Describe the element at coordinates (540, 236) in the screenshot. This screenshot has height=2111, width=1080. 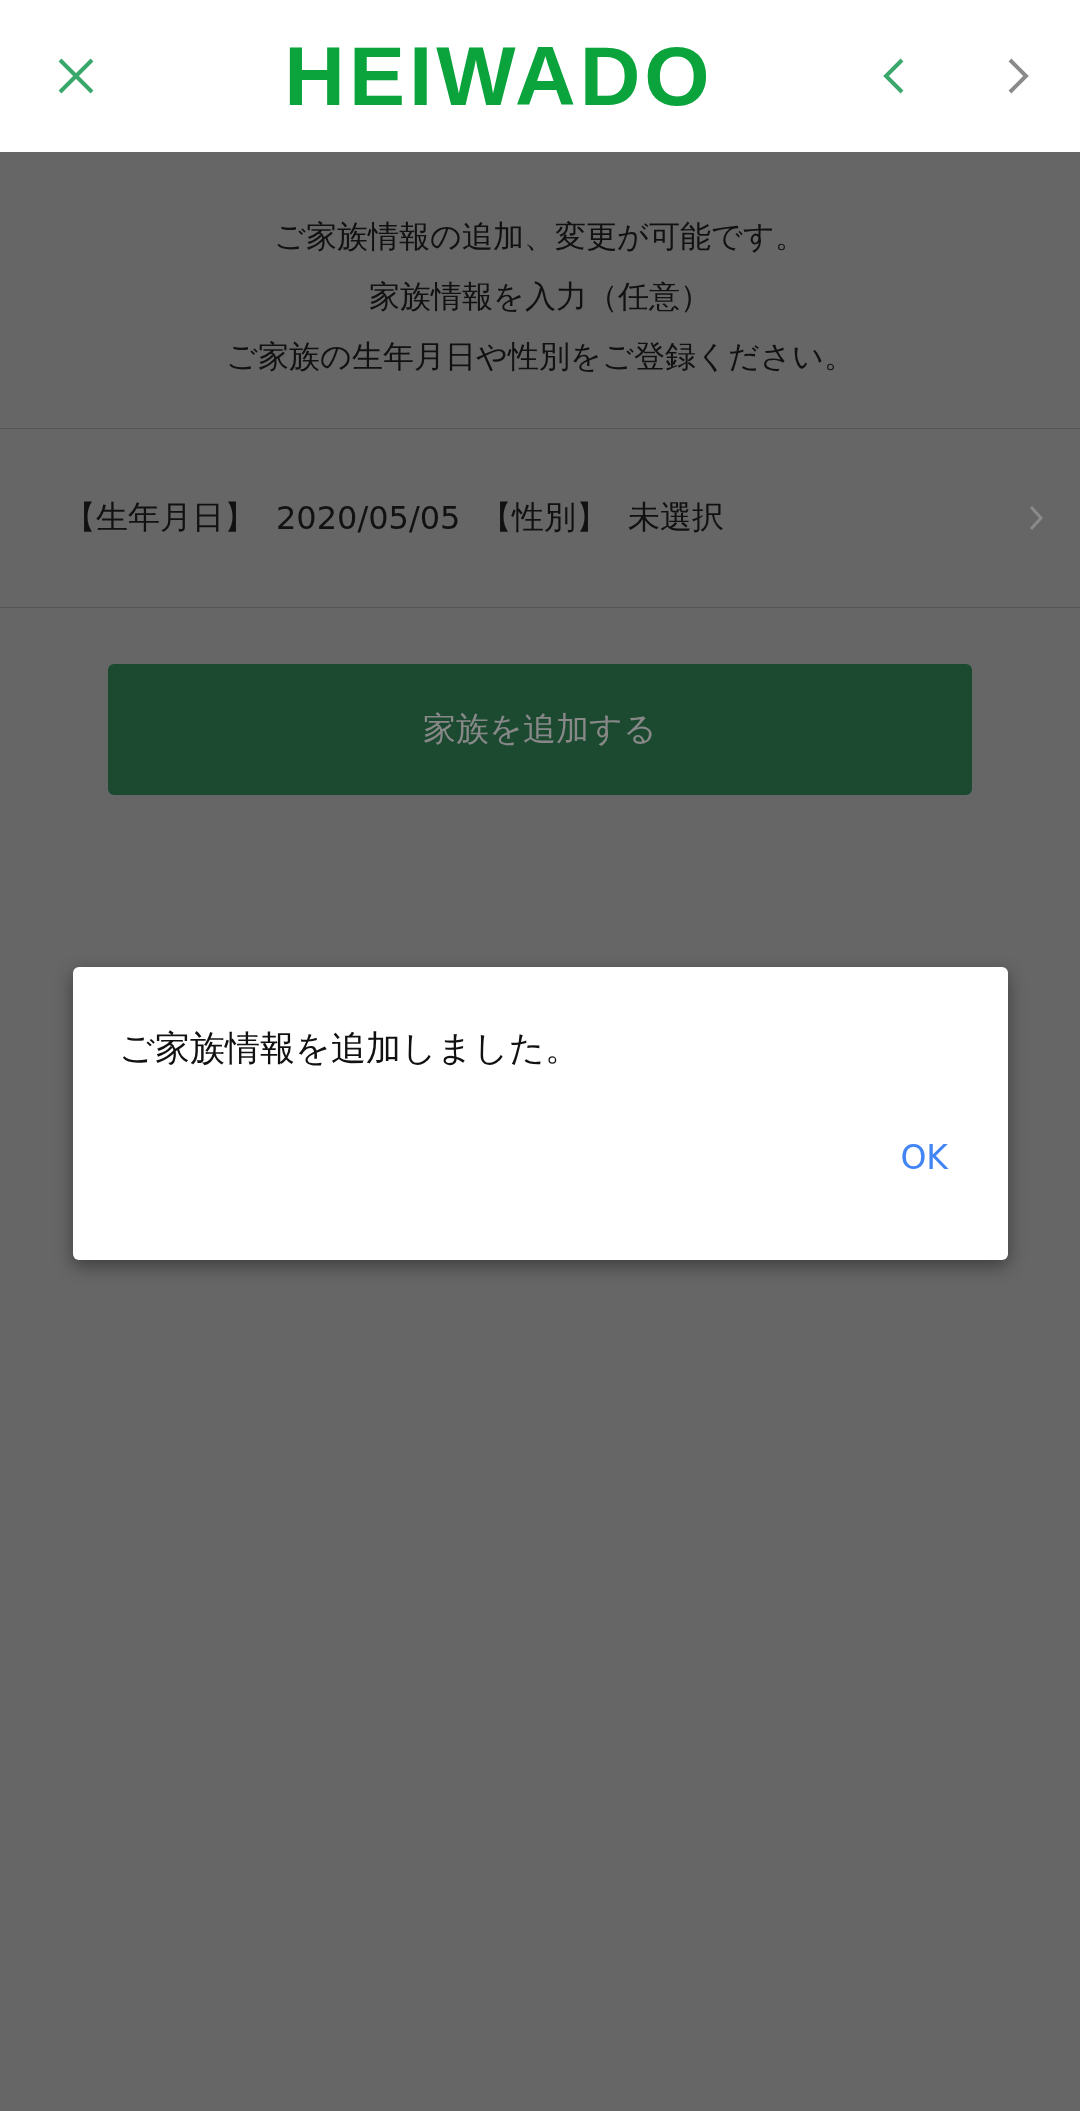
I see `intro-text: ご家族情報の追加、変更が可能です。` at that location.